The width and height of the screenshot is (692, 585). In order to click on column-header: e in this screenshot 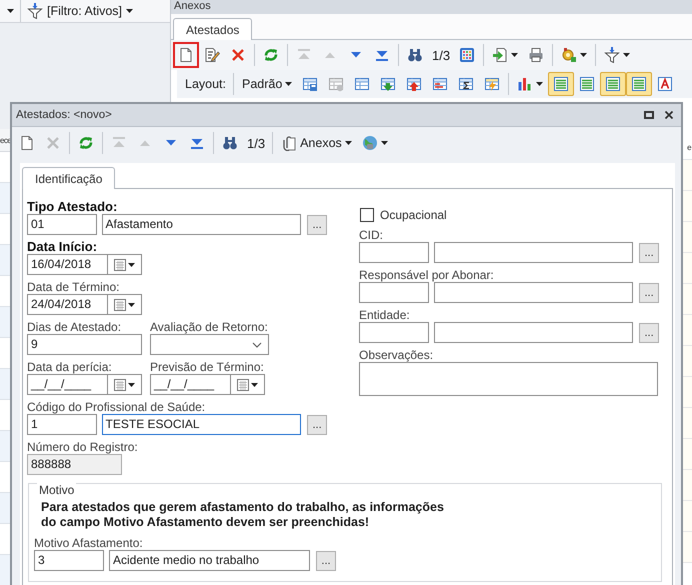, I will do `click(689, 147)`.